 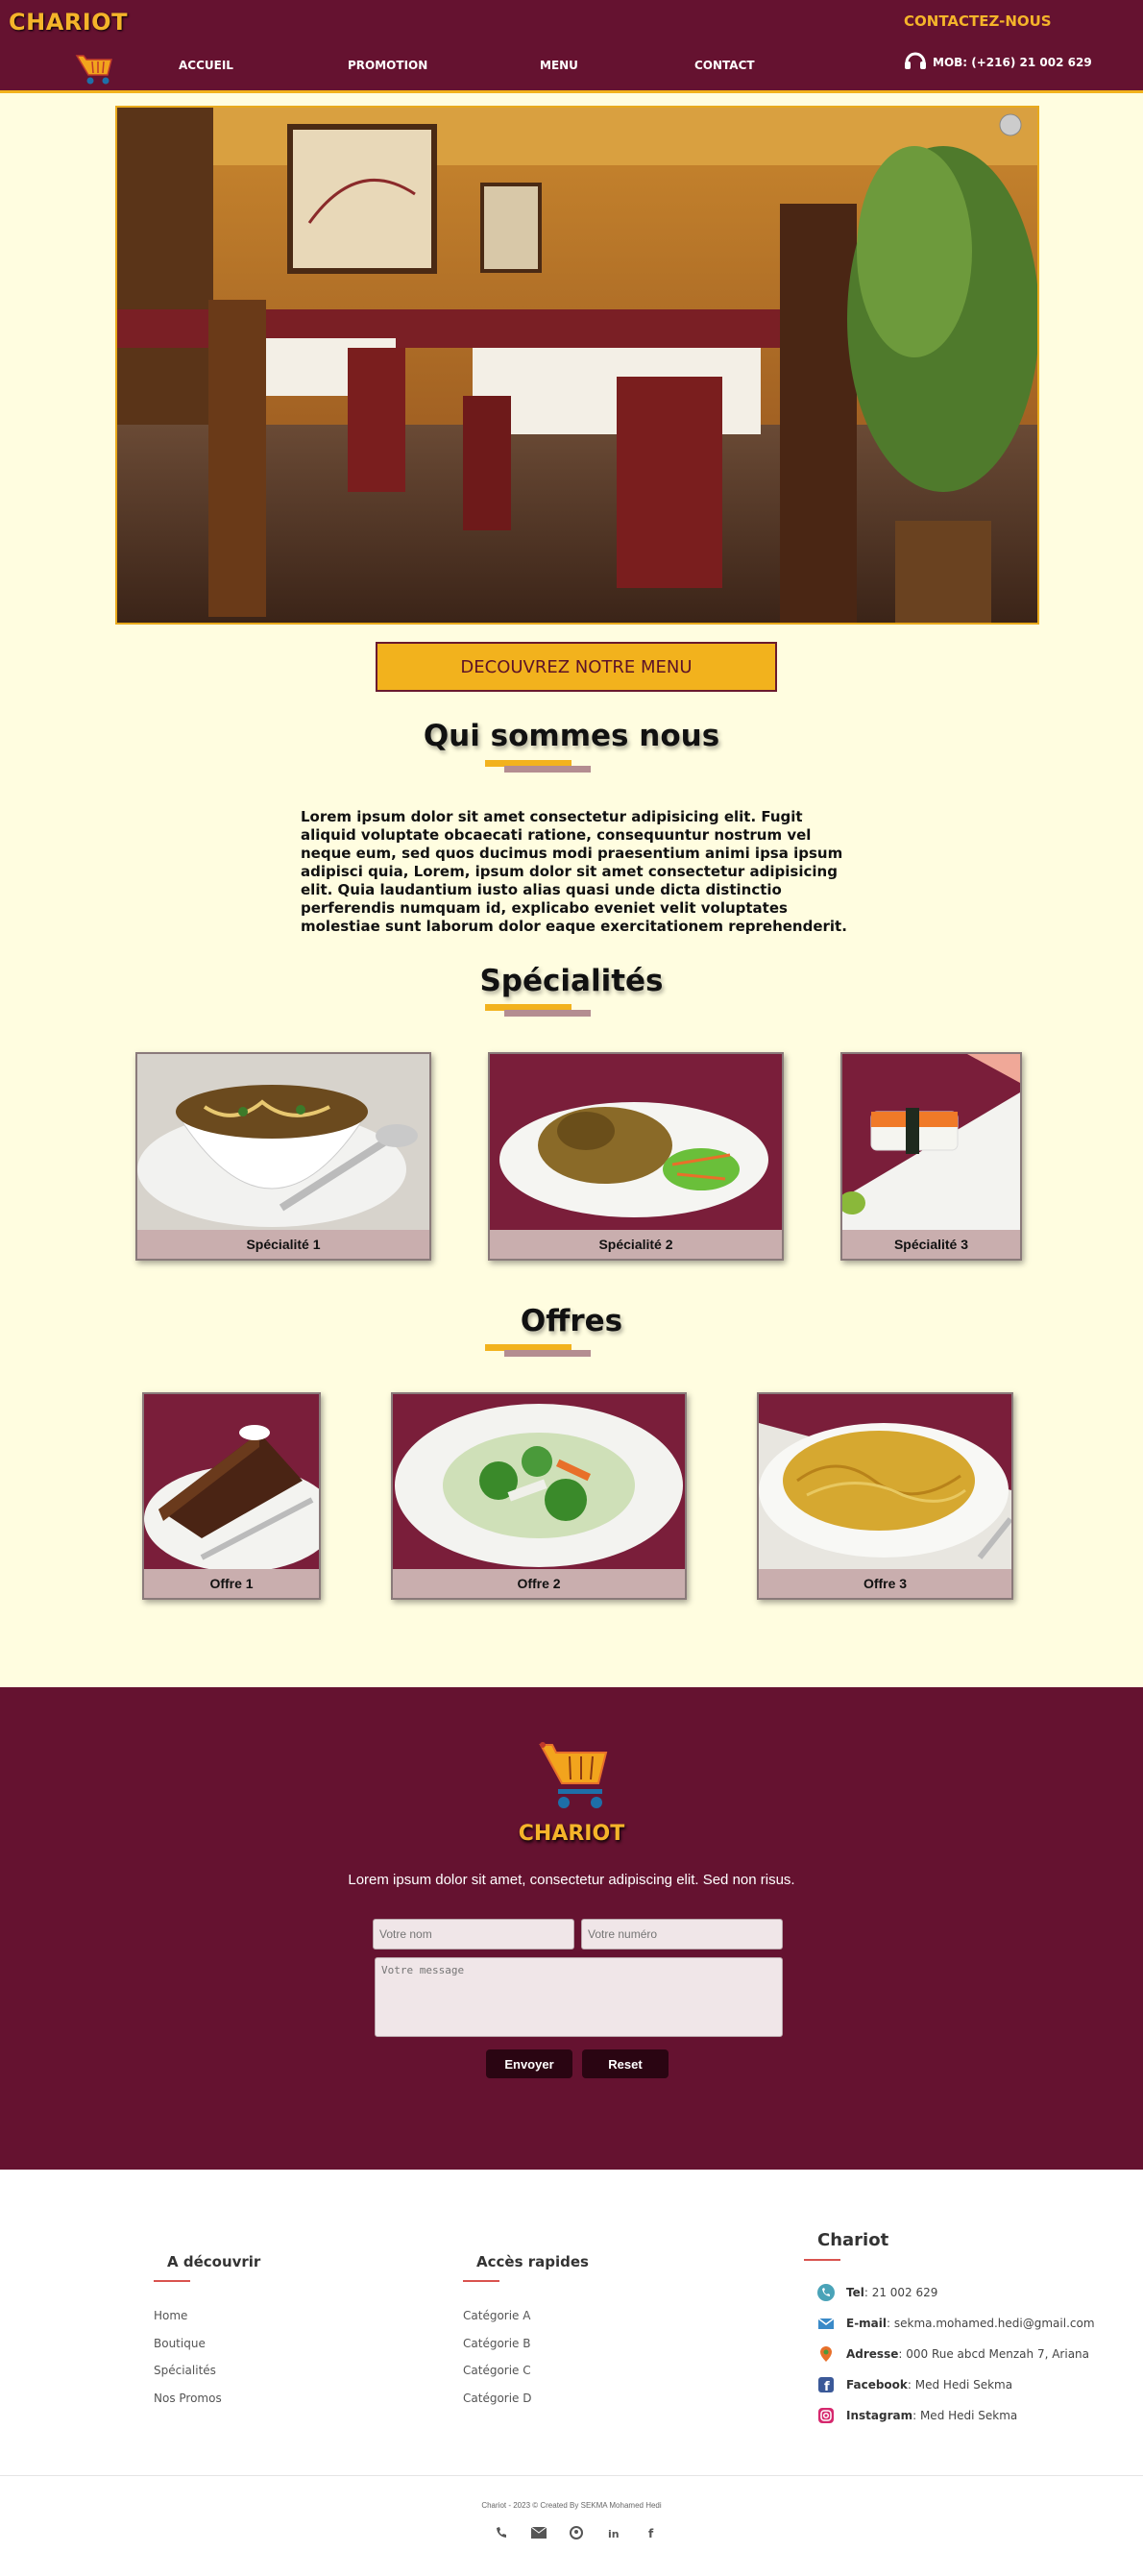 I want to click on noodles-plate-image, so click(x=885, y=1481).